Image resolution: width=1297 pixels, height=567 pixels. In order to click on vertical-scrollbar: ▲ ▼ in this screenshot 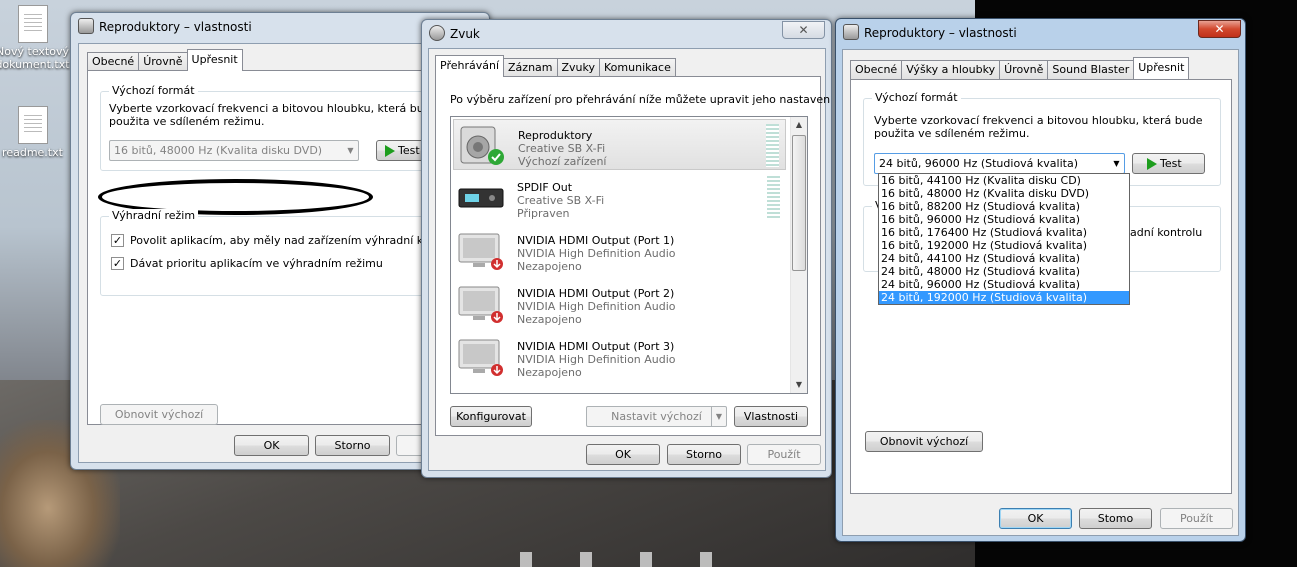, I will do `click(798, 255)`.